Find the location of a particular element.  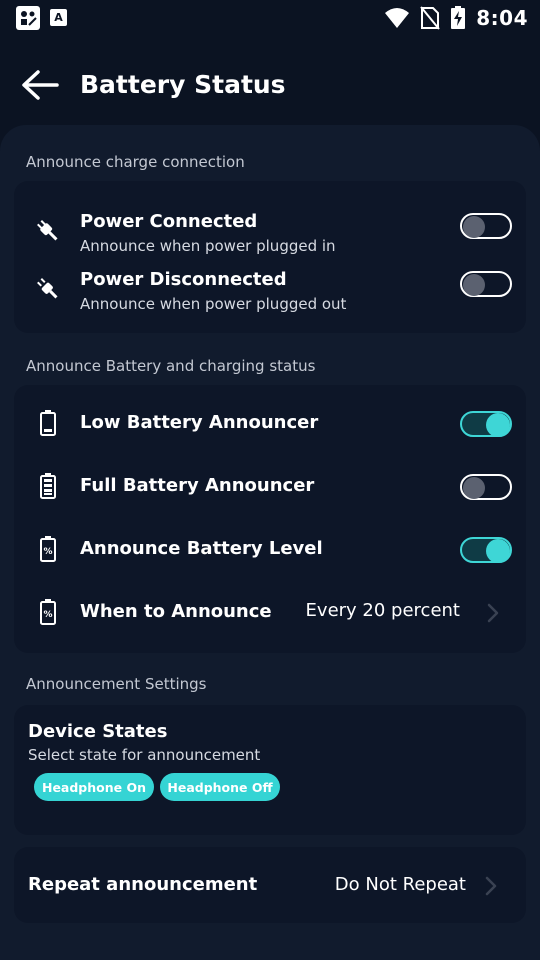

toggle-power-disconnected is located at coordinates (486, 284).